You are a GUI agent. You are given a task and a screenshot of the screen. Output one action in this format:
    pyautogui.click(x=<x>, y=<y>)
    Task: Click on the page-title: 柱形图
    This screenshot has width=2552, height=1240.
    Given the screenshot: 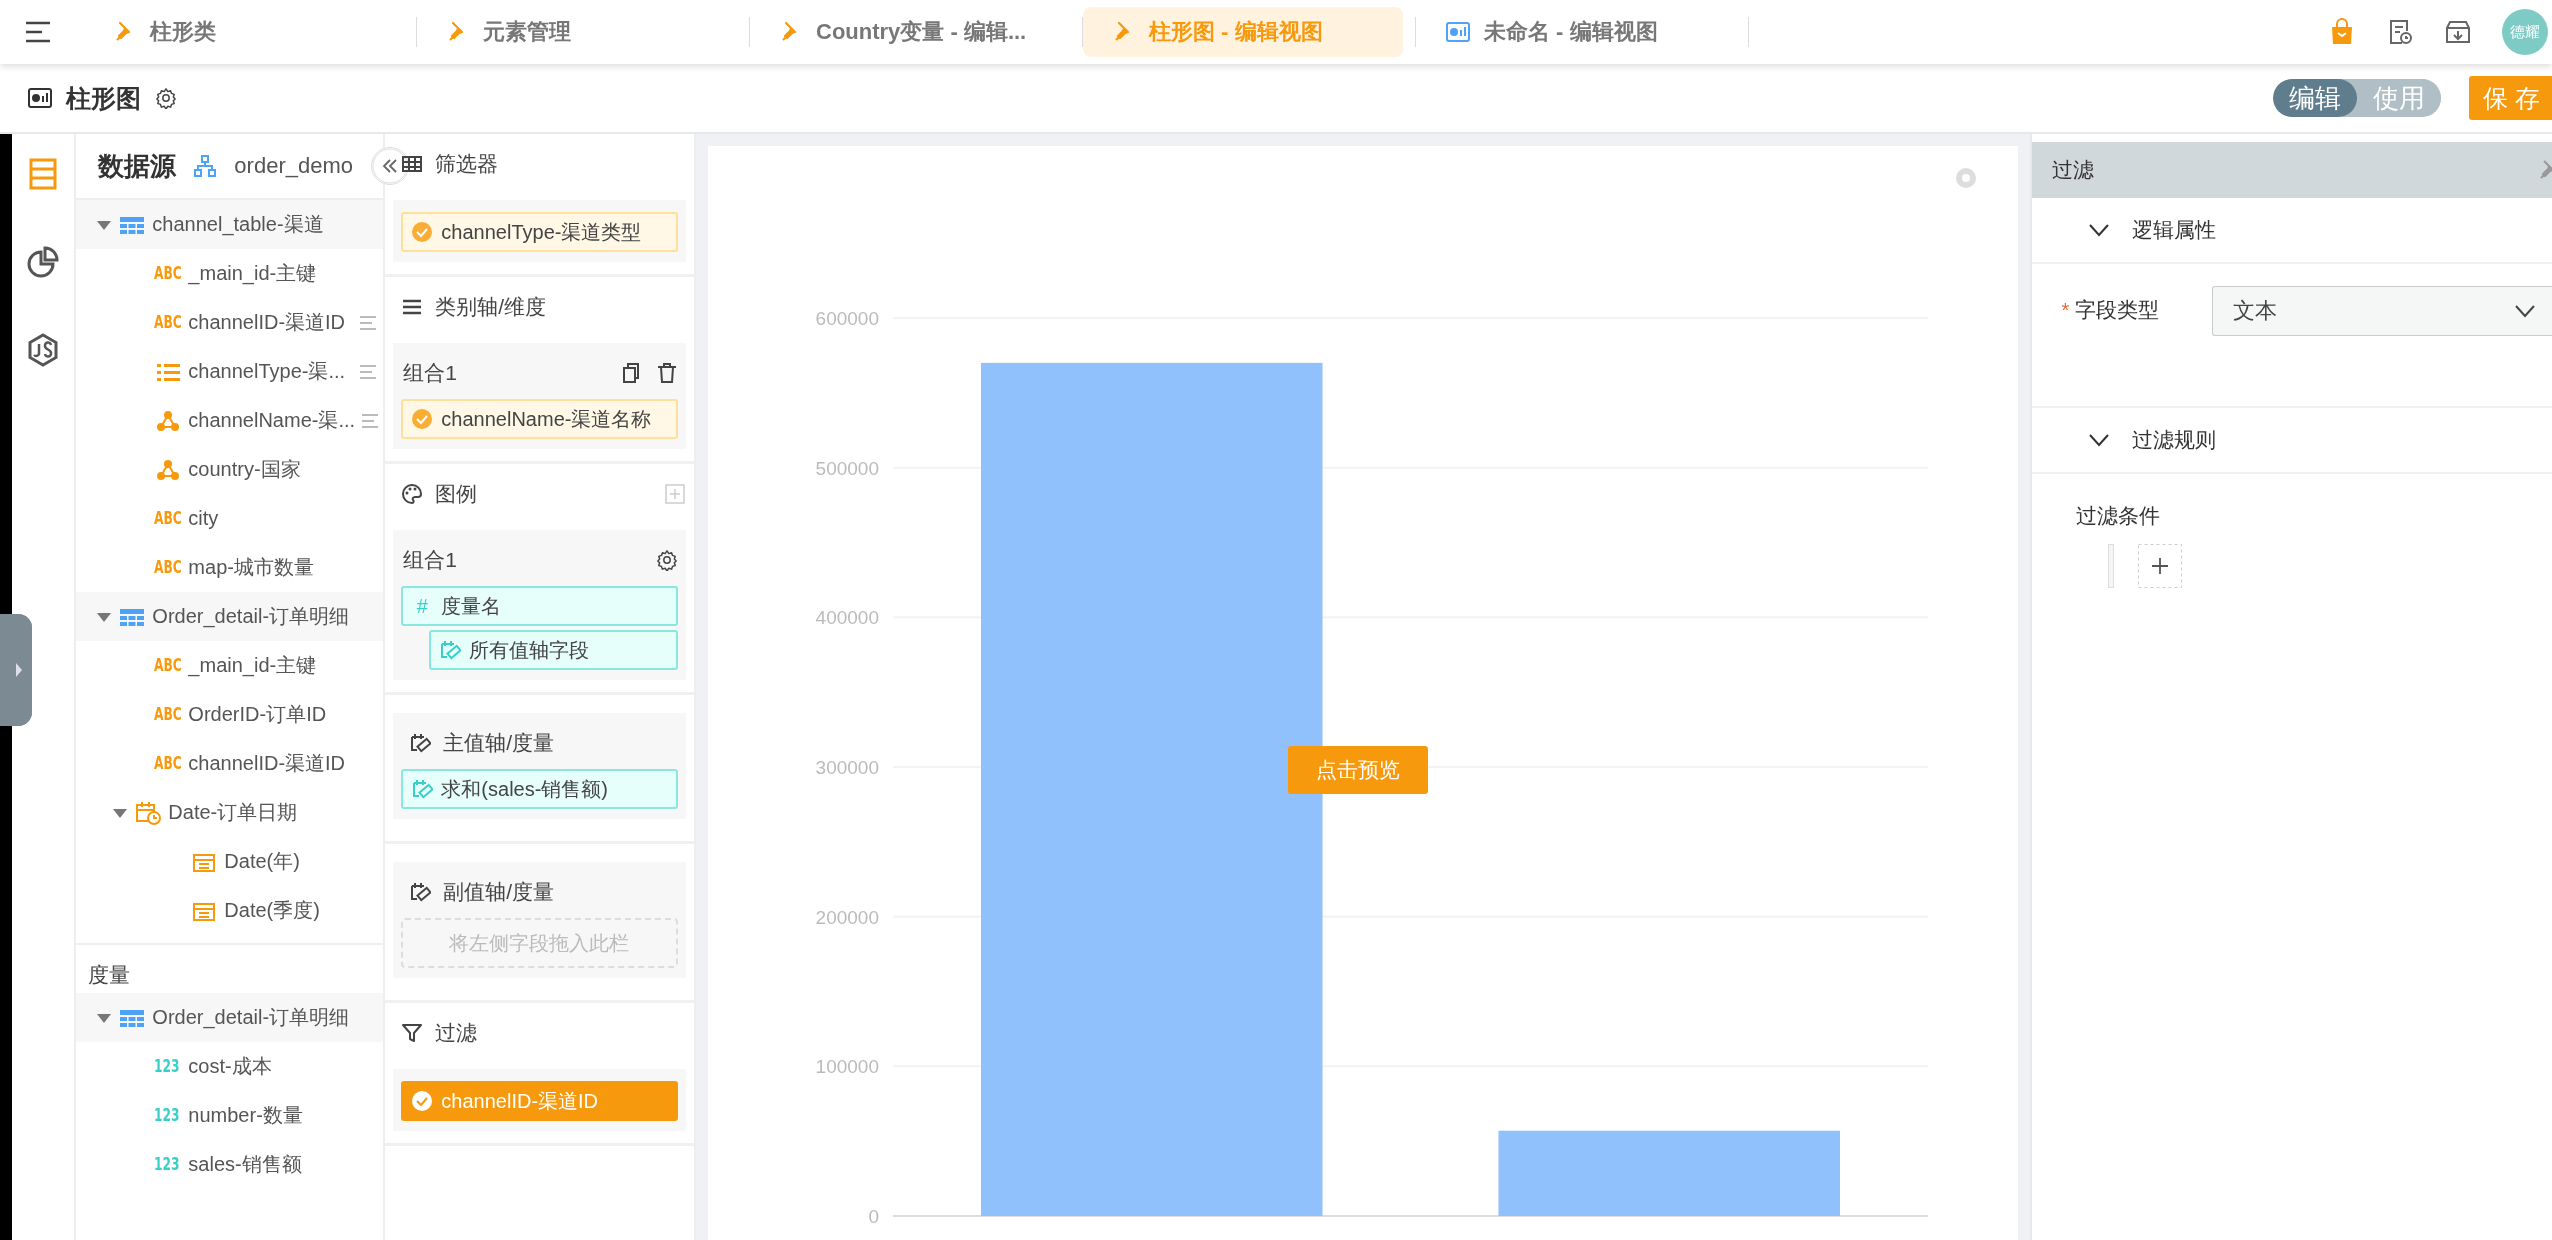 What is the action you would take?
    pyautogui.click(x=103, y=98)
    